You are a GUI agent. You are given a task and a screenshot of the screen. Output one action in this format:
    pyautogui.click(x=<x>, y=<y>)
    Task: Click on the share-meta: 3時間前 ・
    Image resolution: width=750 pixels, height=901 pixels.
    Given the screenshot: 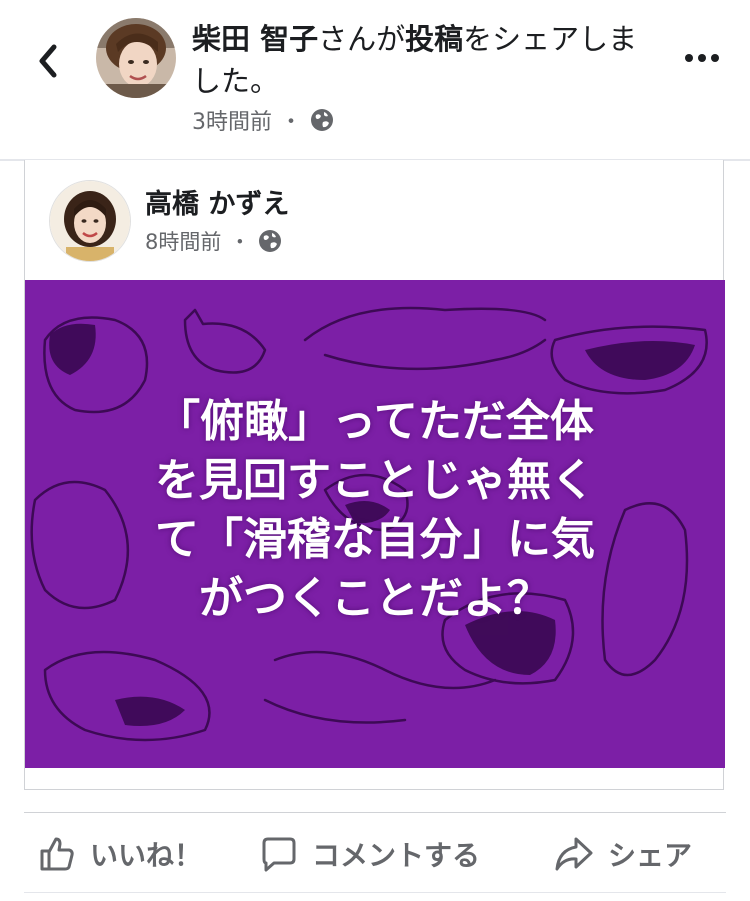 What is the action you would take?
    pyautogui.click(x=263, y=120)
    